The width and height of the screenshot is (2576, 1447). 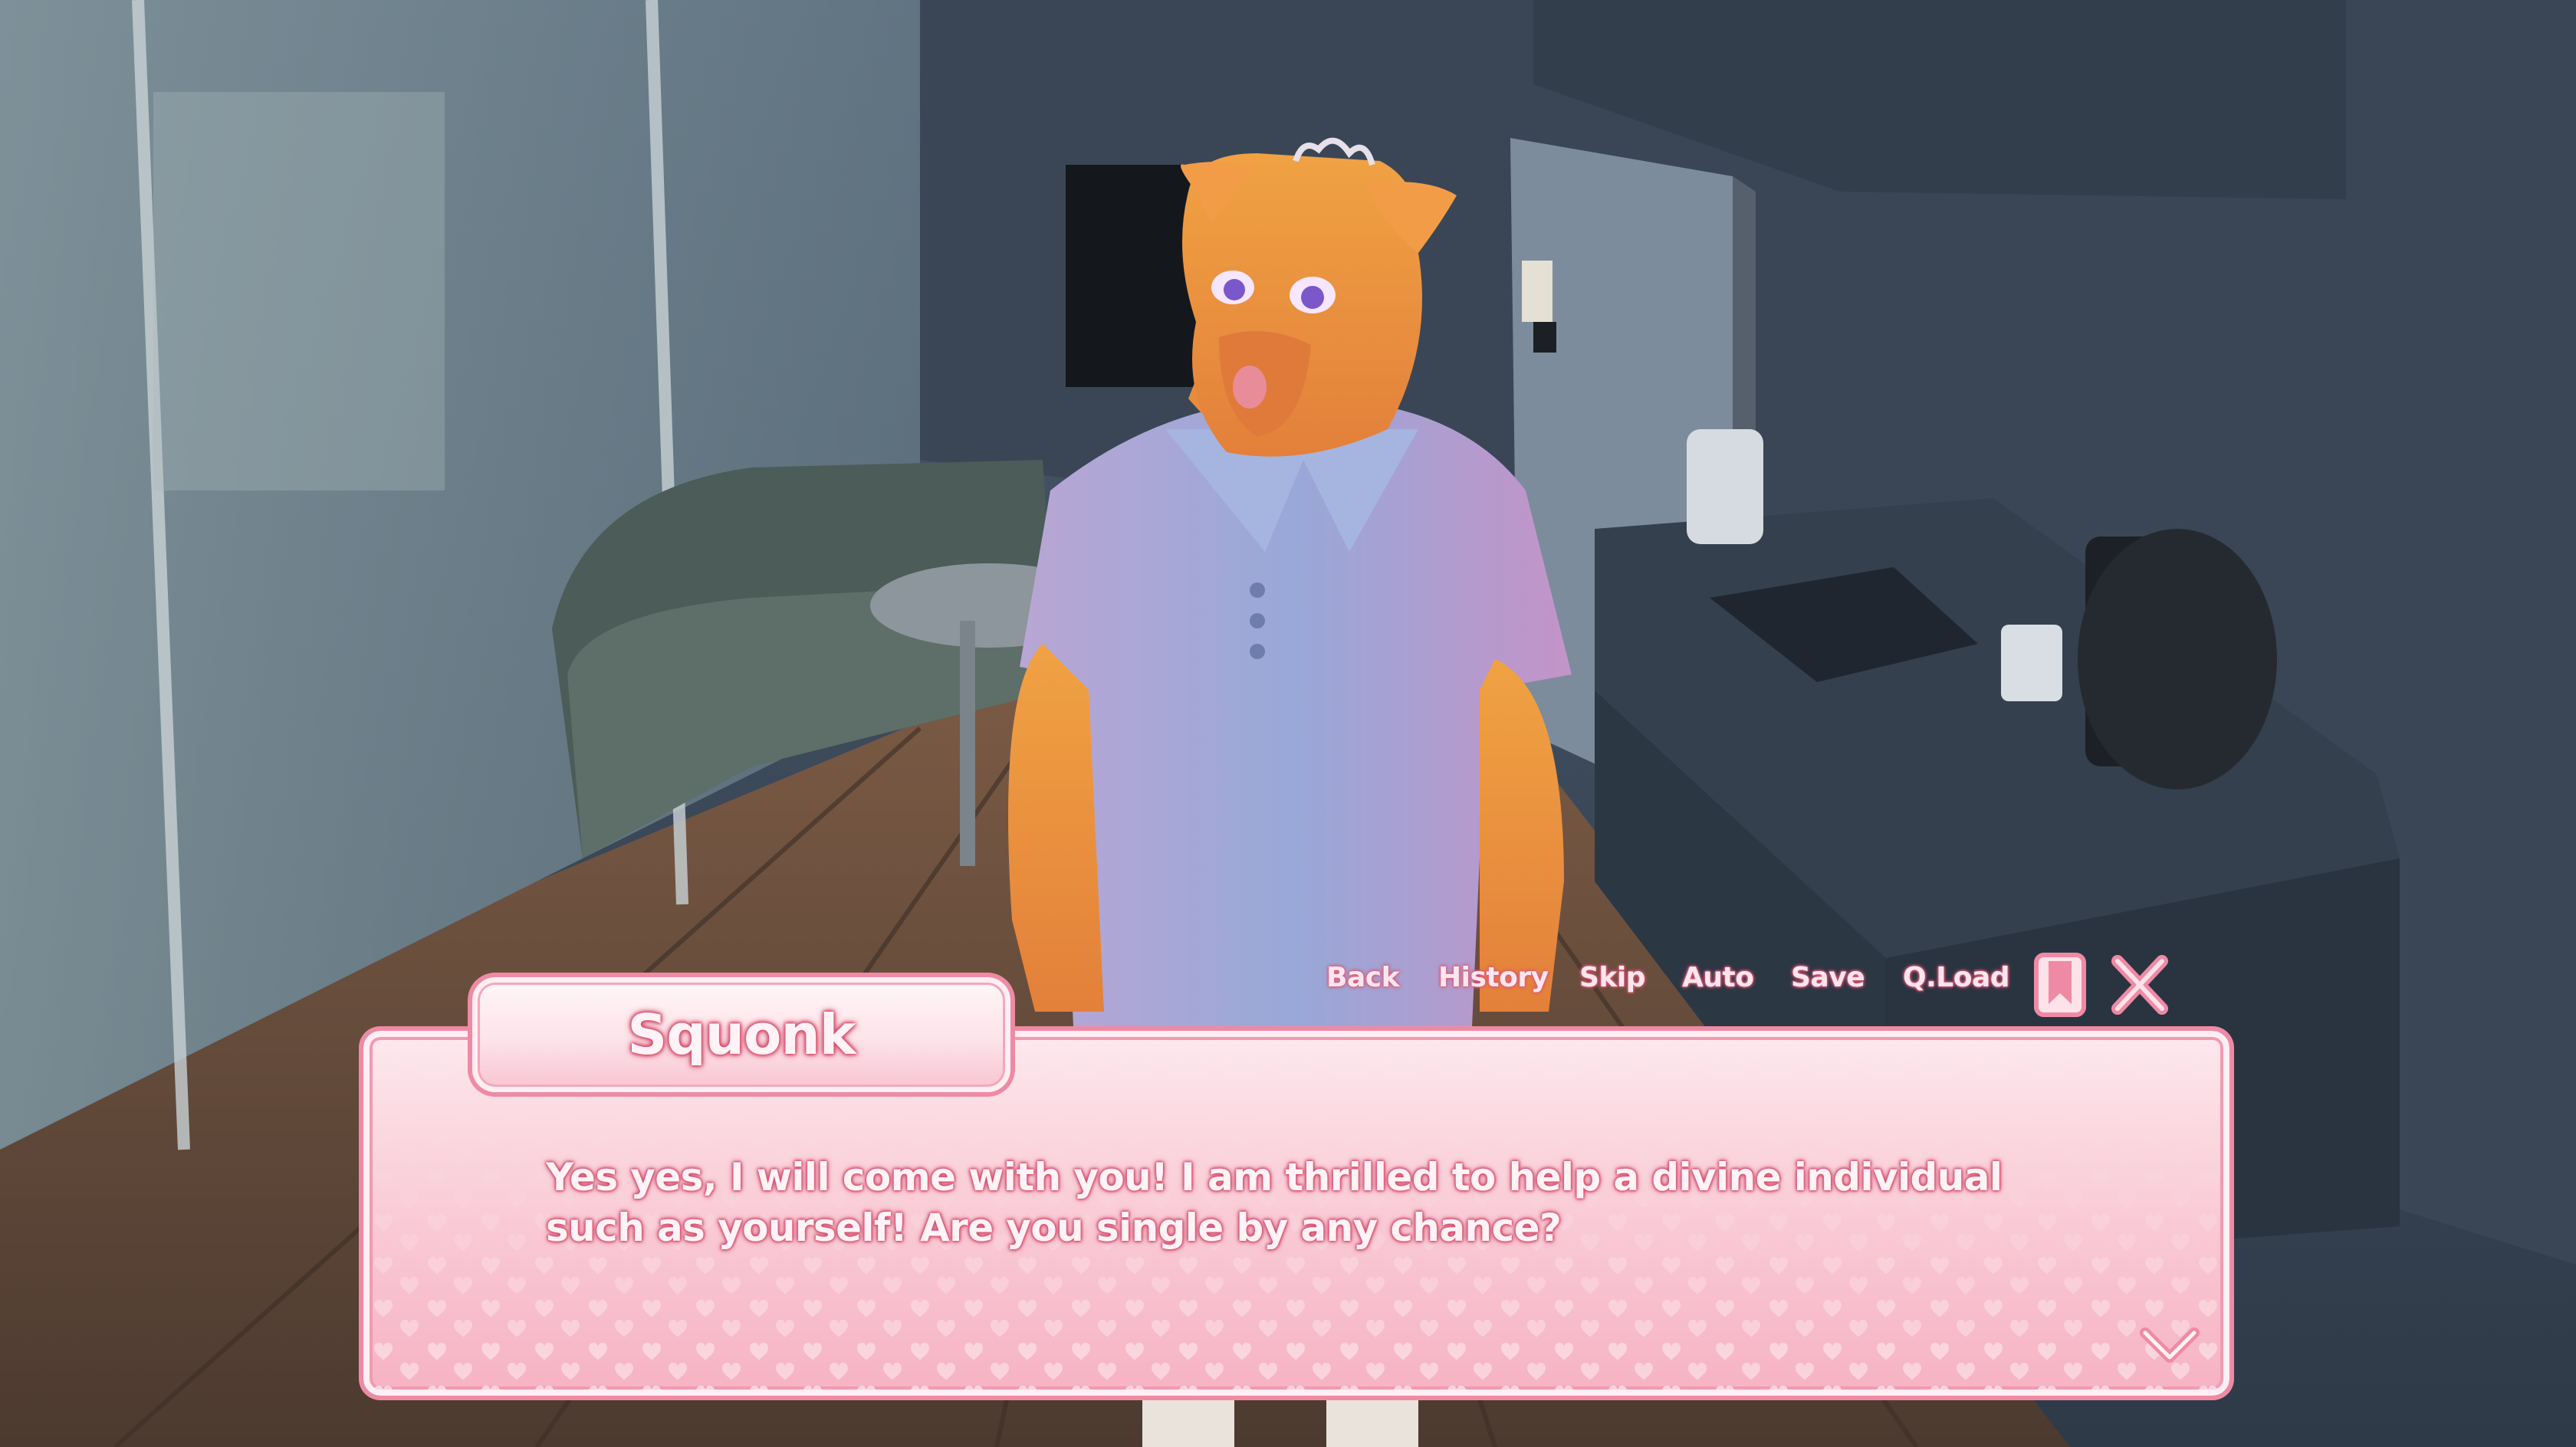 What do you see at coordinates (1828, 978) in the screenshot?
I see `save-button: Save` at bounding box center [1828, 978].